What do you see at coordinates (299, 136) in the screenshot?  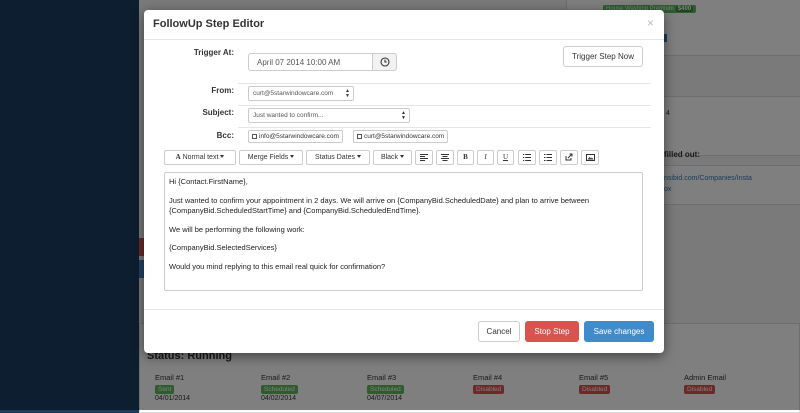 I see `bcc-option-label: info@5starwindowcare.com` at bounding box center [299, 136].